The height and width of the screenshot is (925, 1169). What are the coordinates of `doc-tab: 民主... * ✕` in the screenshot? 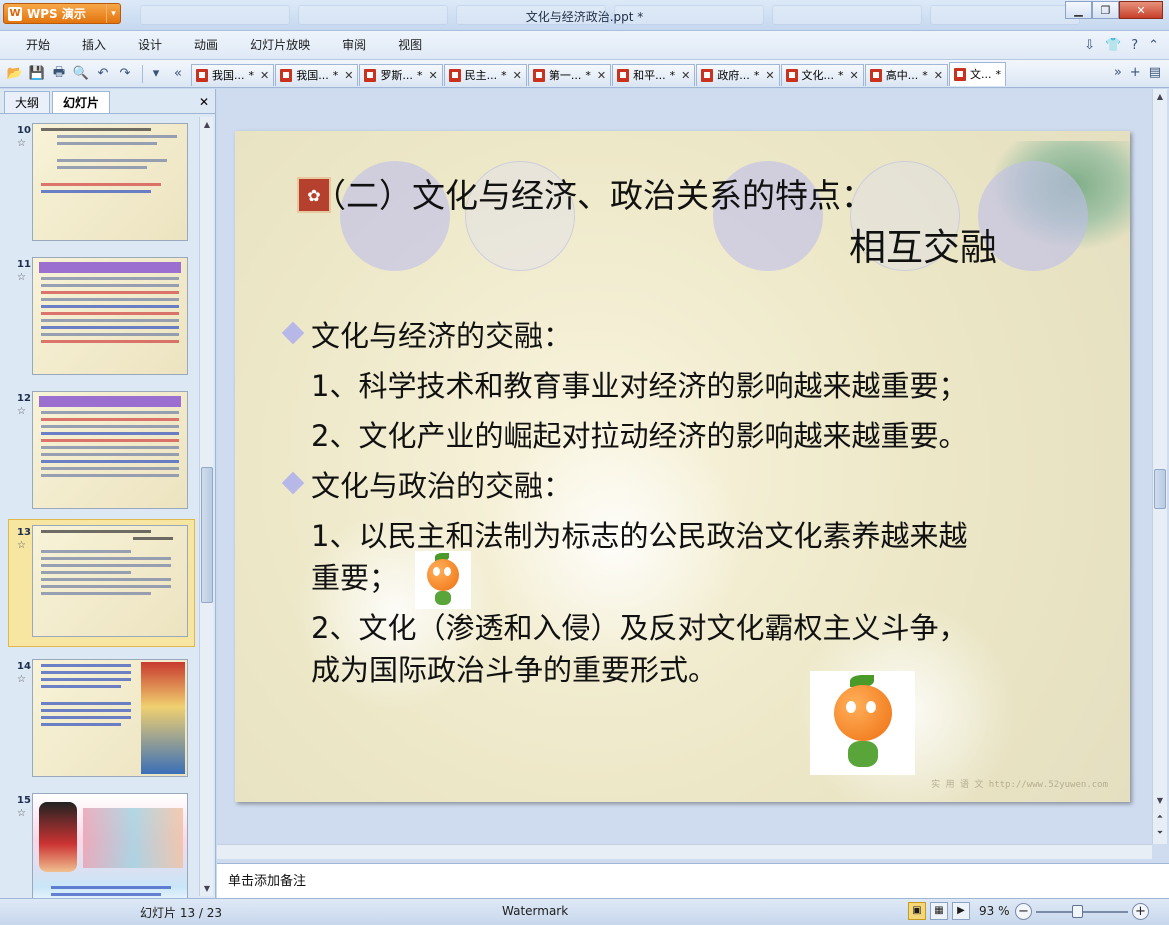 It's located at (485, 74).